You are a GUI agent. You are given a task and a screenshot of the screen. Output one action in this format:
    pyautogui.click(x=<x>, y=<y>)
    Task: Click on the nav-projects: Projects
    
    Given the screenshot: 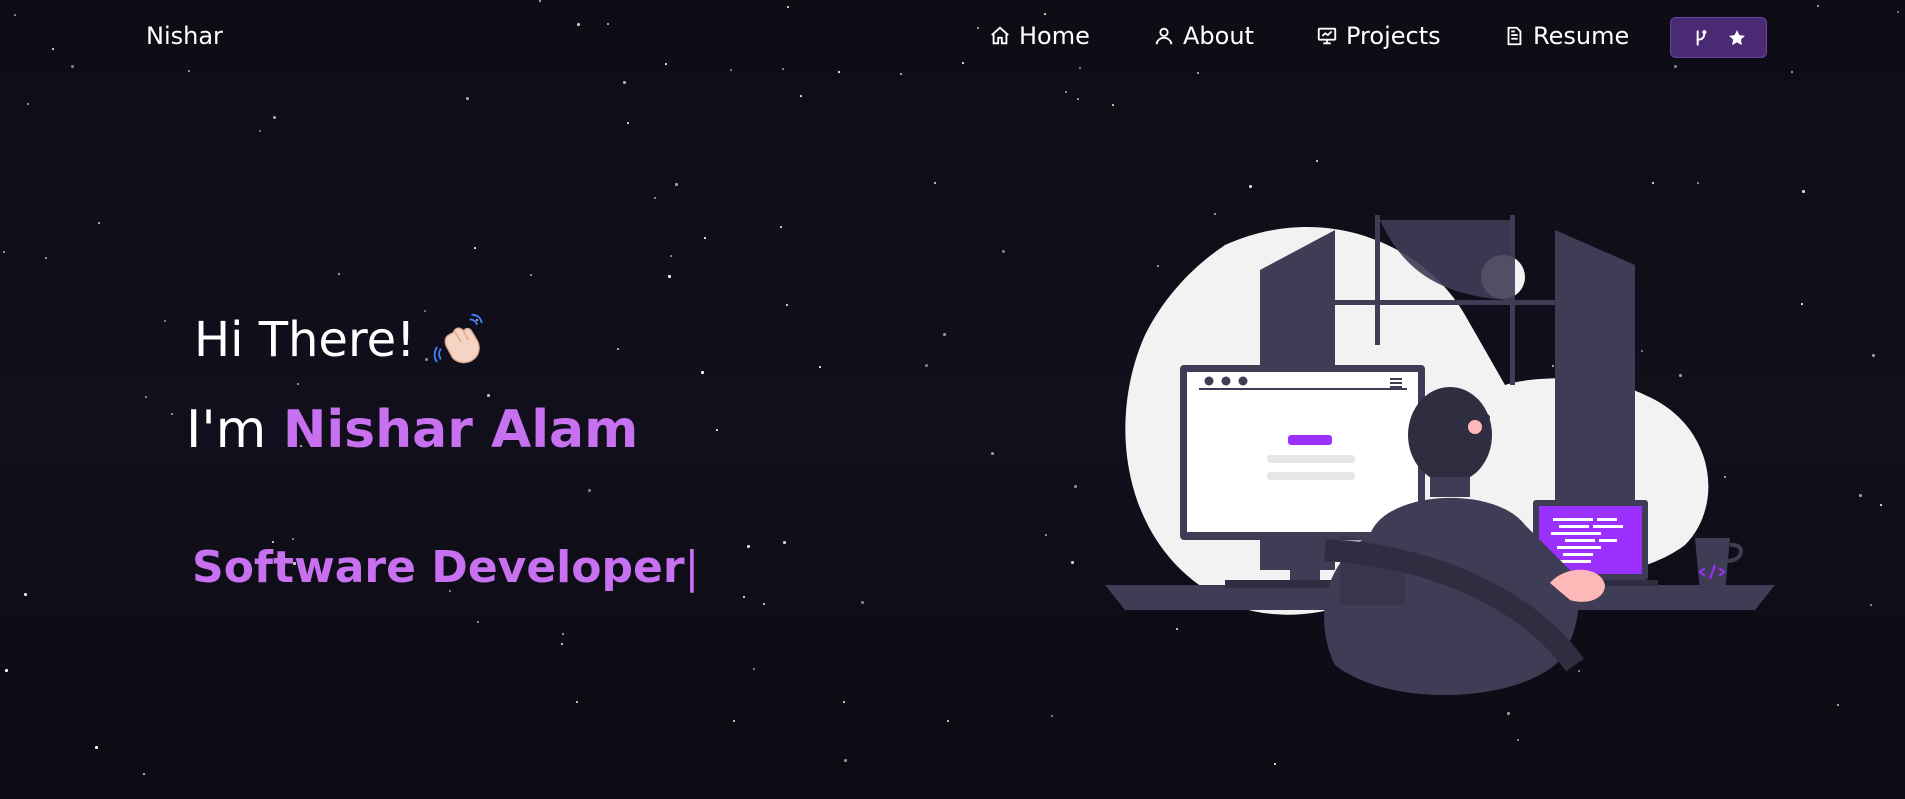 What is the action you would take?
    pyautogui.click(x=1378, y=36)
    